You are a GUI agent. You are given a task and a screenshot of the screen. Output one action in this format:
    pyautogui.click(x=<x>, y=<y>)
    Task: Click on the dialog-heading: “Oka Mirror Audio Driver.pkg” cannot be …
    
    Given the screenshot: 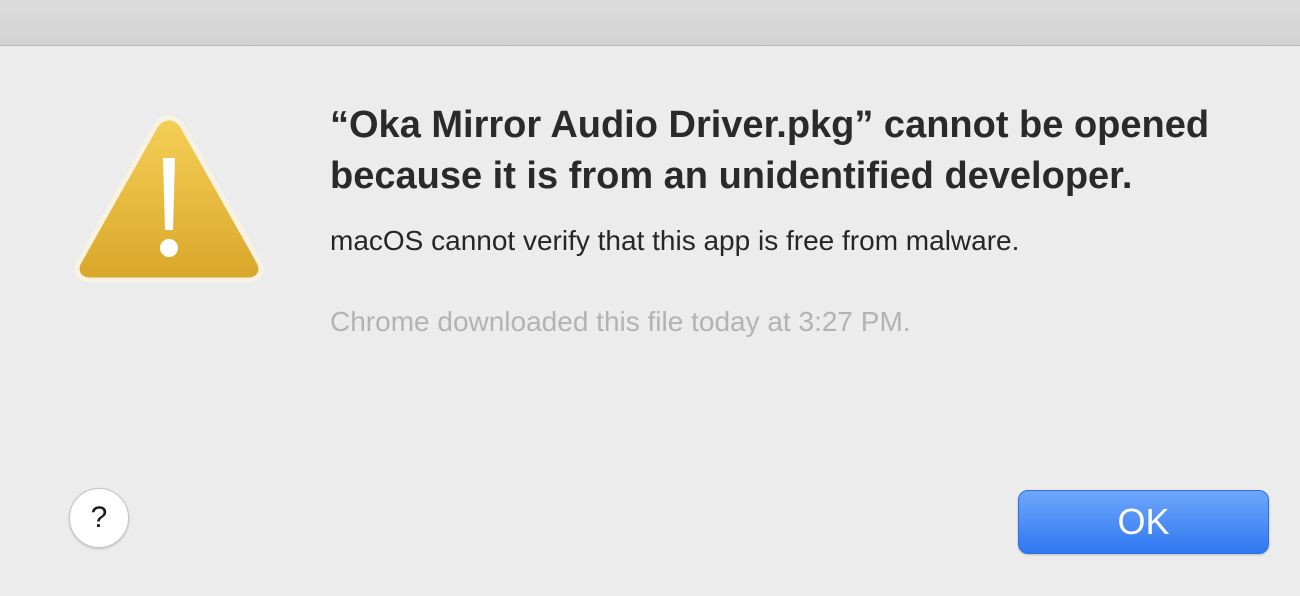 What is the action you would take?
    pyautogui.click(x=770, y=150)
    